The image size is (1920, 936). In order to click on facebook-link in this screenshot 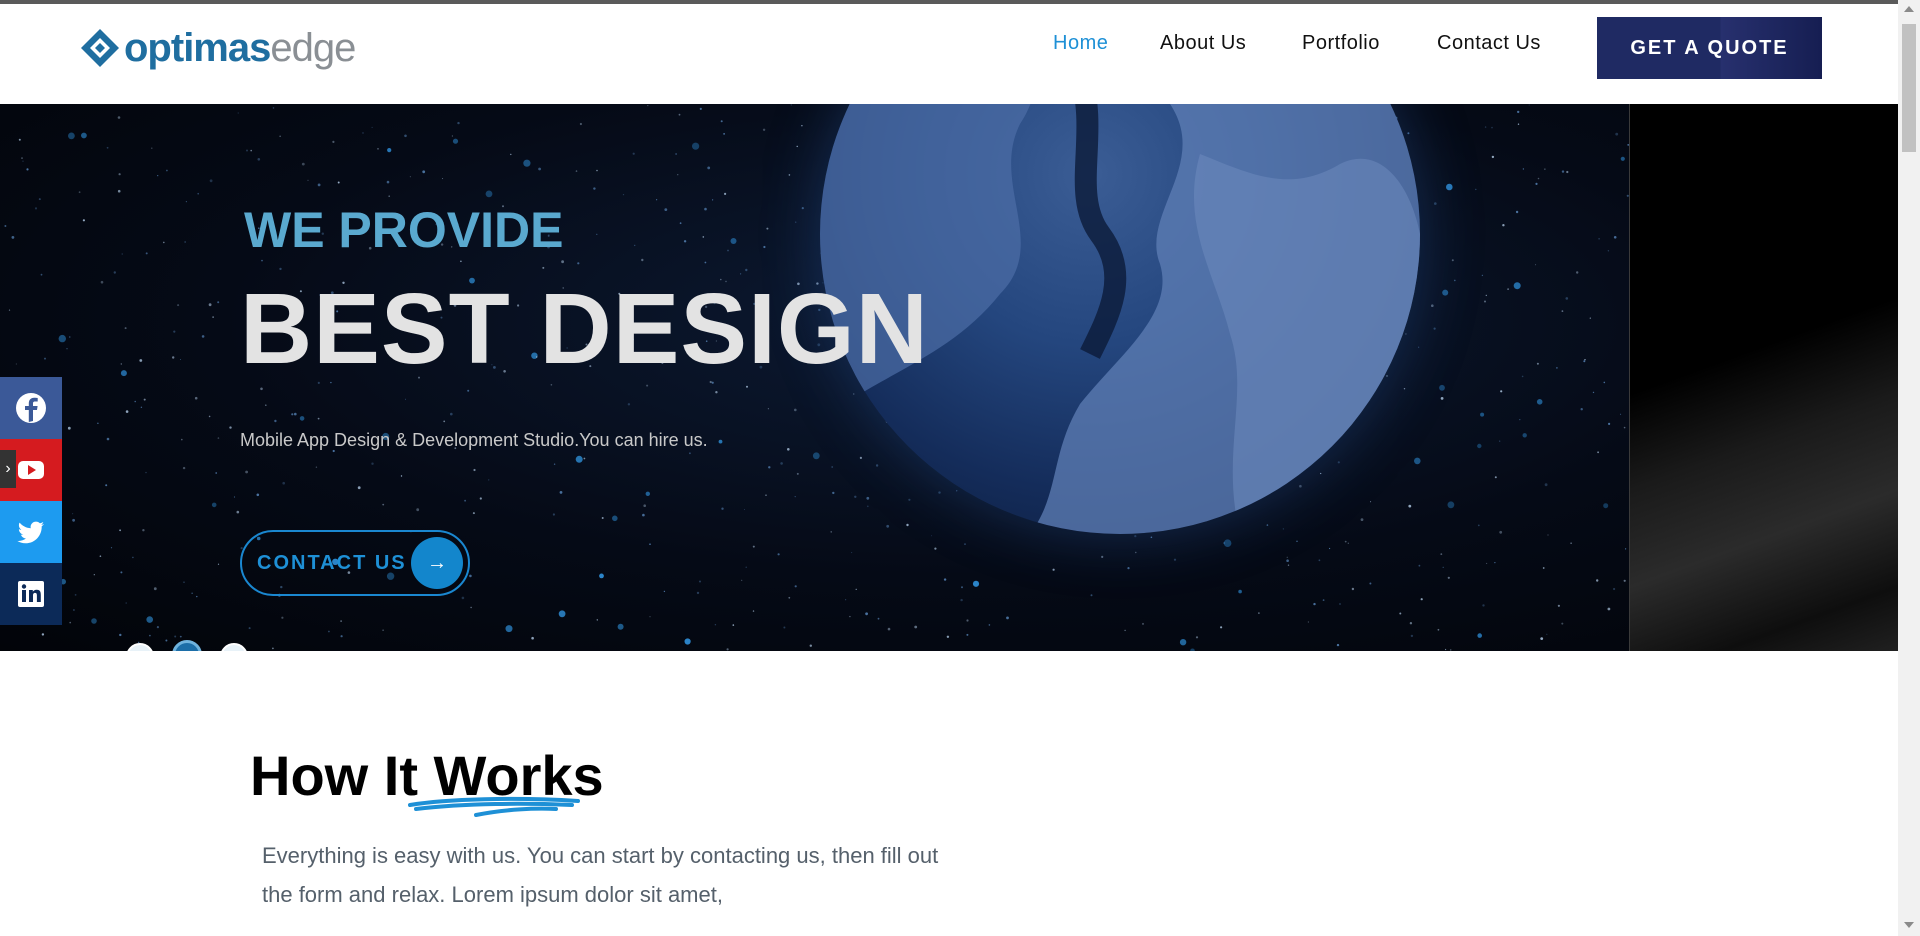, I will do `click(31, 408)`.